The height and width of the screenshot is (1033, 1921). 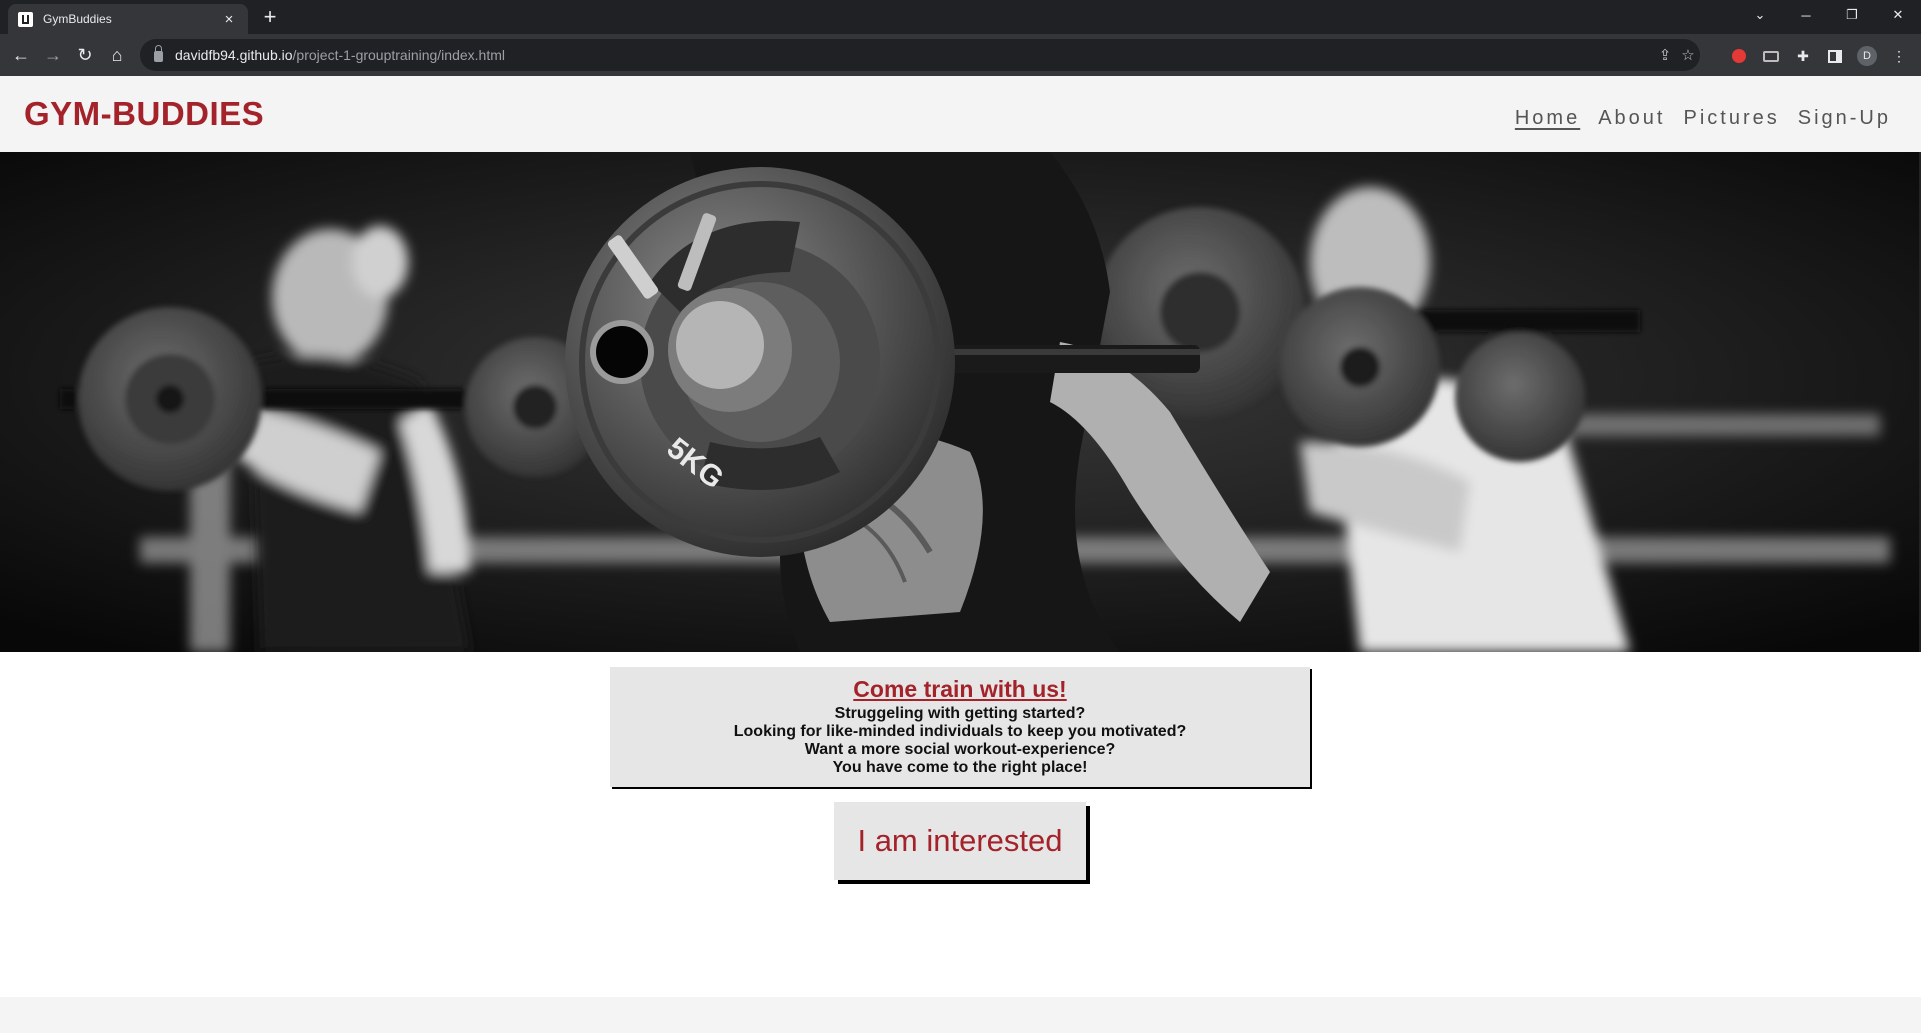 What do you see at coordinates (960, 114) in the screenshot?
I see `site-header: GYM-BUDDIES Home About Pictures Sign-Up` at bounding box center [960, 114].